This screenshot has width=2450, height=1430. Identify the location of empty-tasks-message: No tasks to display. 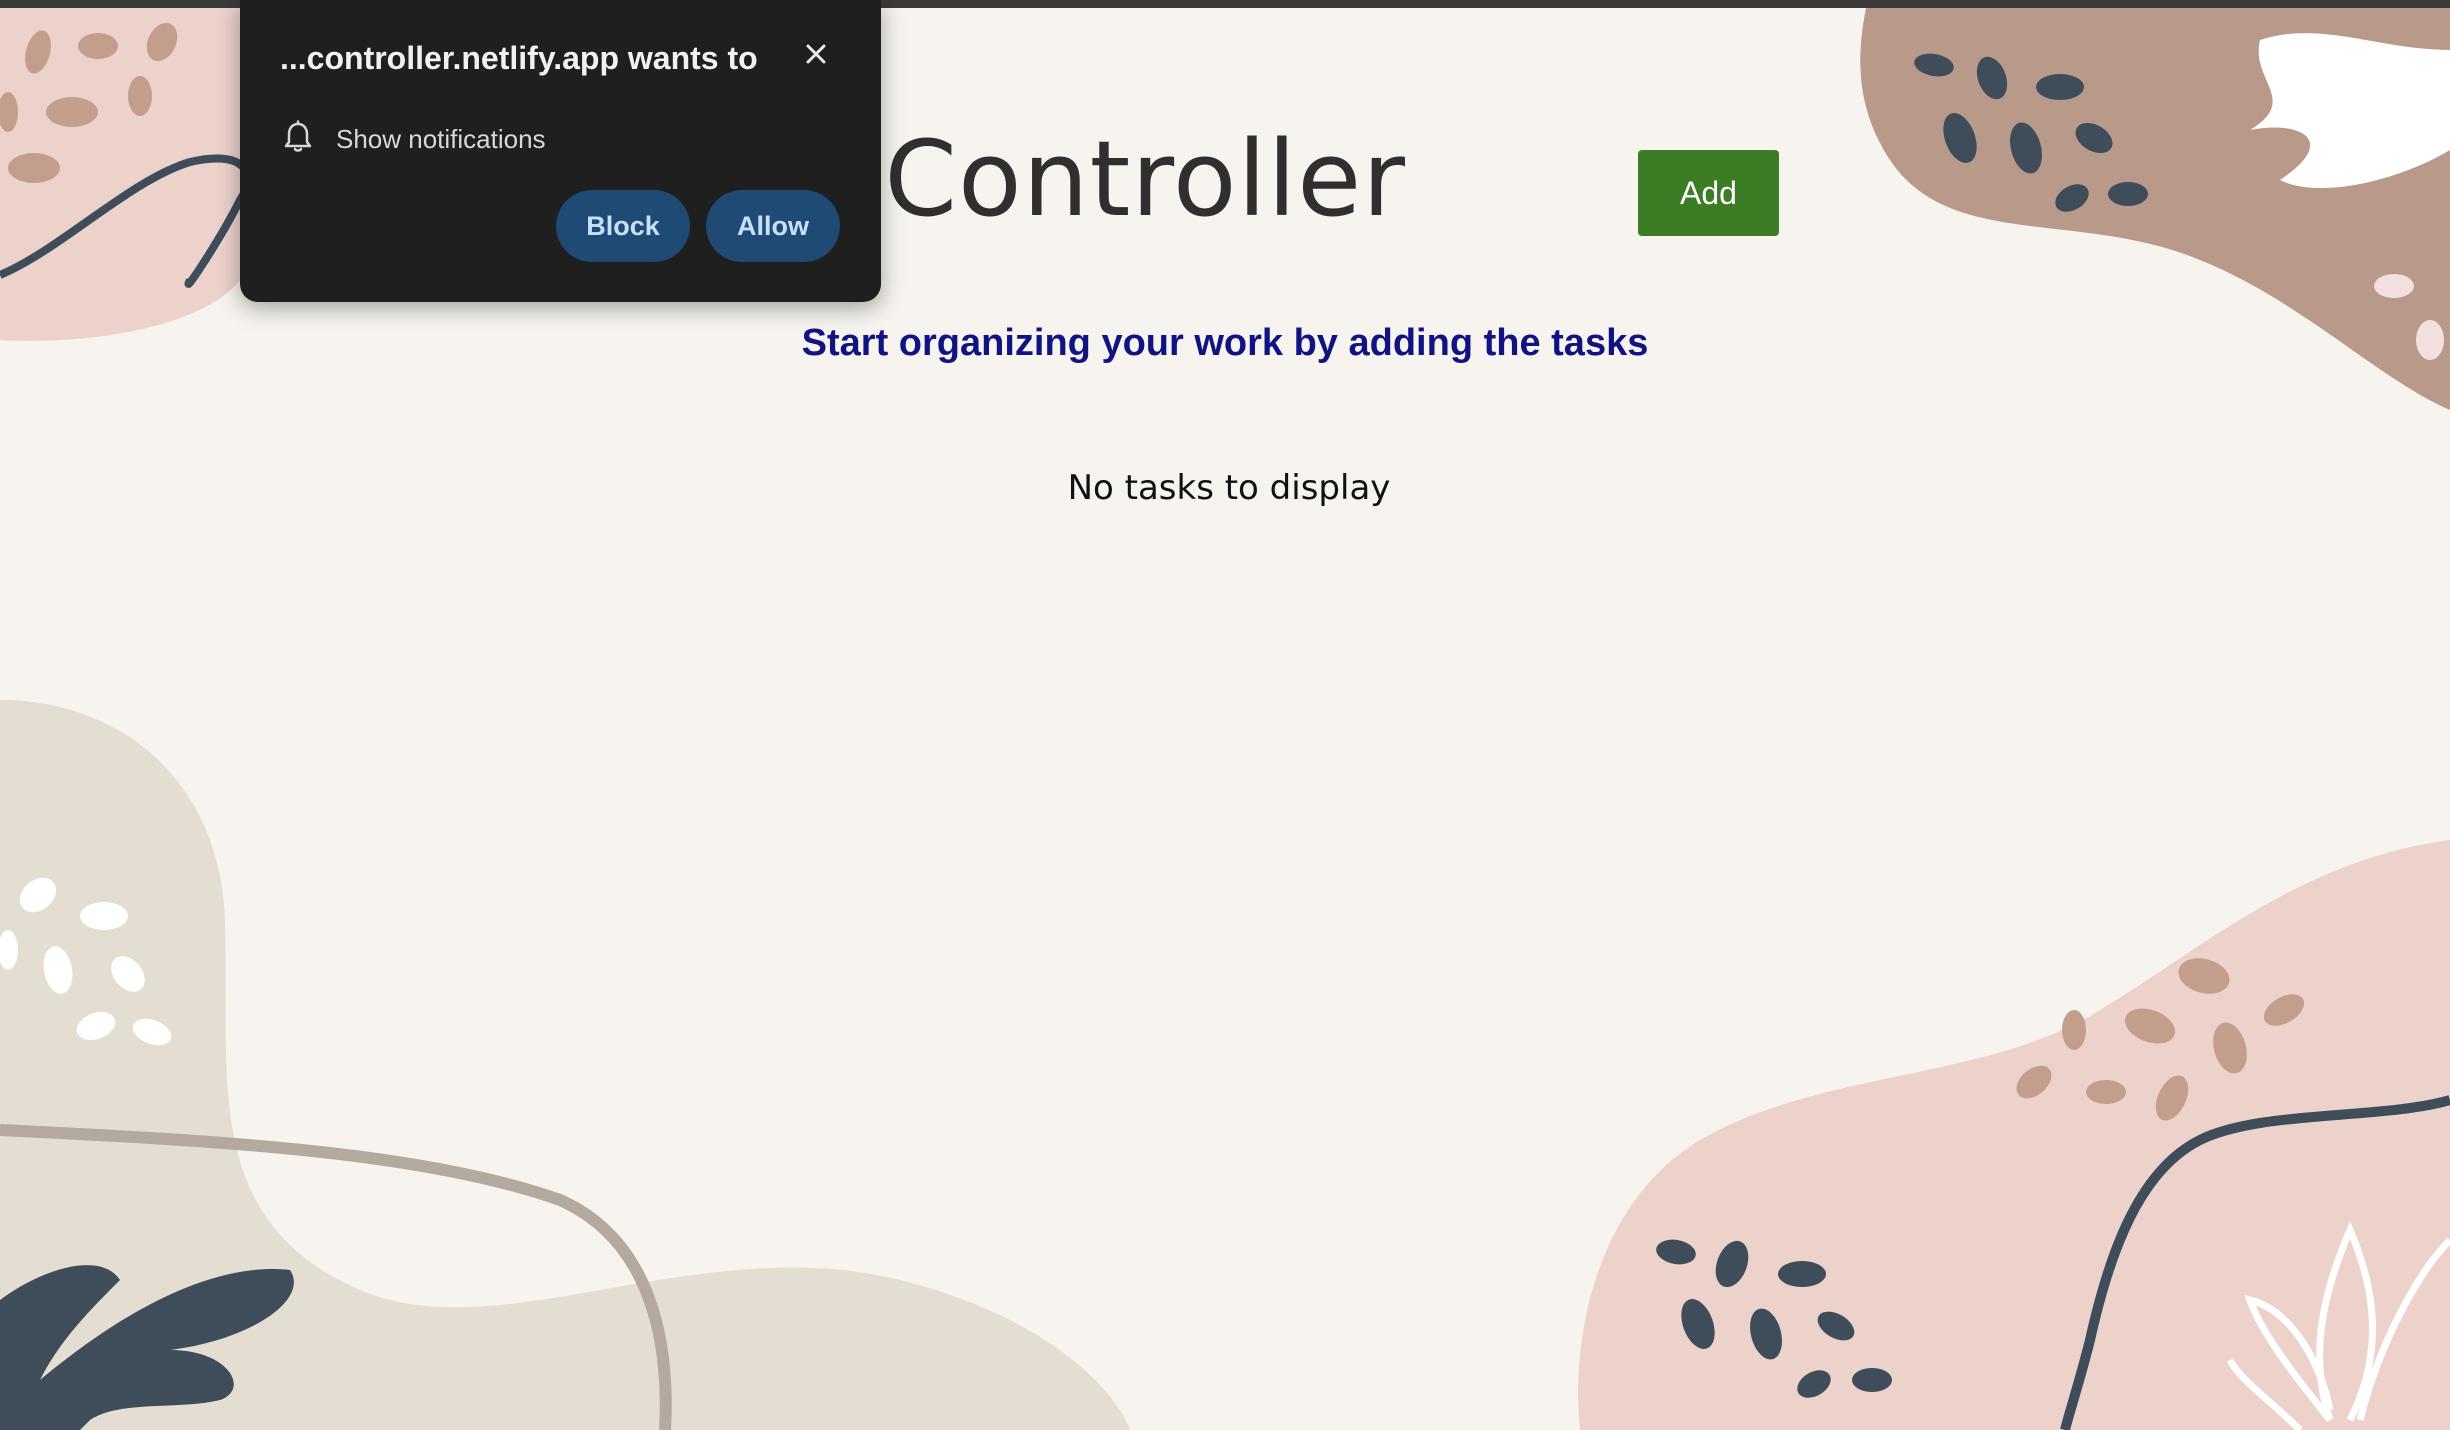
(1229, 488).